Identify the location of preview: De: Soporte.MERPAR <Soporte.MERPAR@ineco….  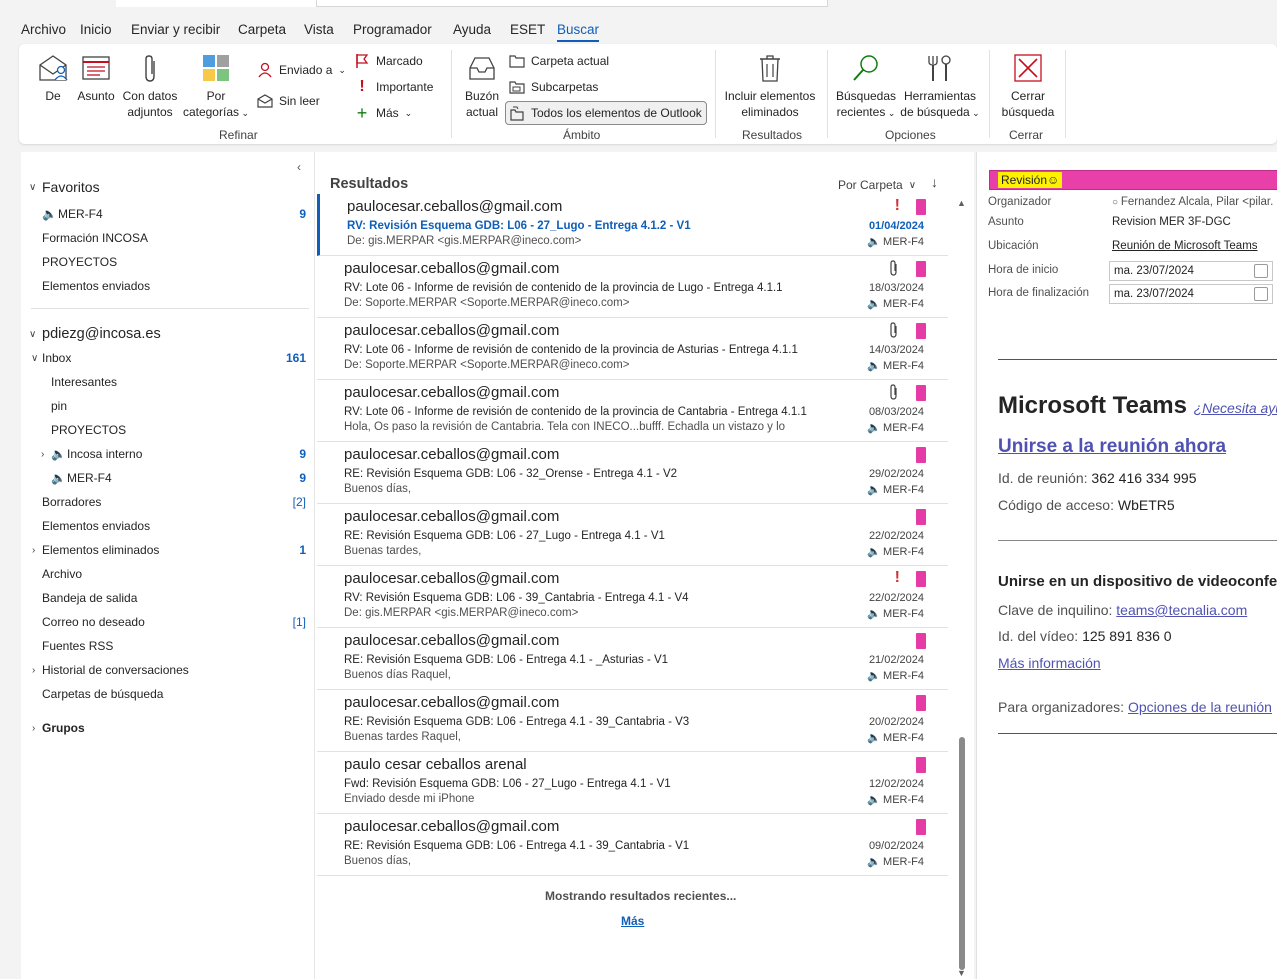
(487, 303).